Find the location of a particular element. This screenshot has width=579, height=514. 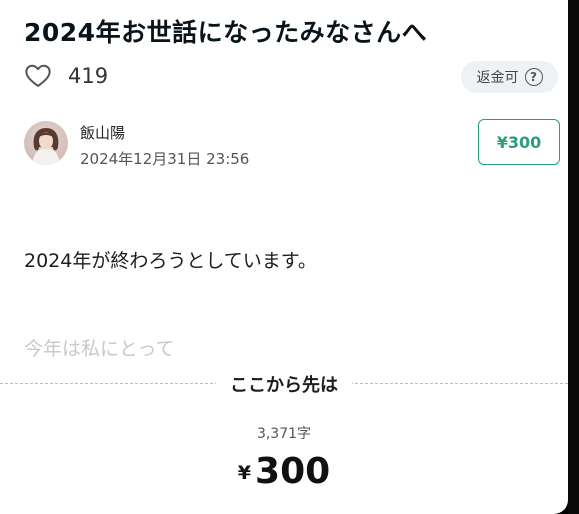

paywall-label-row: ここから先は is located at coordinates (284, 384).